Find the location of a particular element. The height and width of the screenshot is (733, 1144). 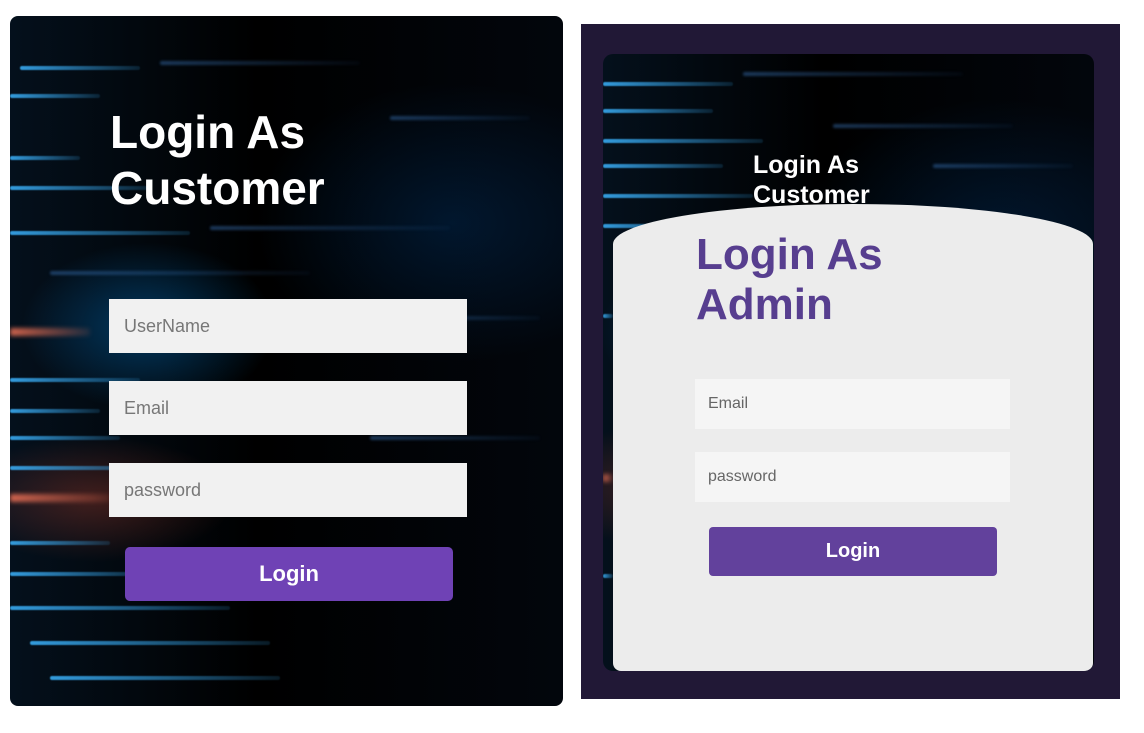

password-input is located at coordinates (288, 490).